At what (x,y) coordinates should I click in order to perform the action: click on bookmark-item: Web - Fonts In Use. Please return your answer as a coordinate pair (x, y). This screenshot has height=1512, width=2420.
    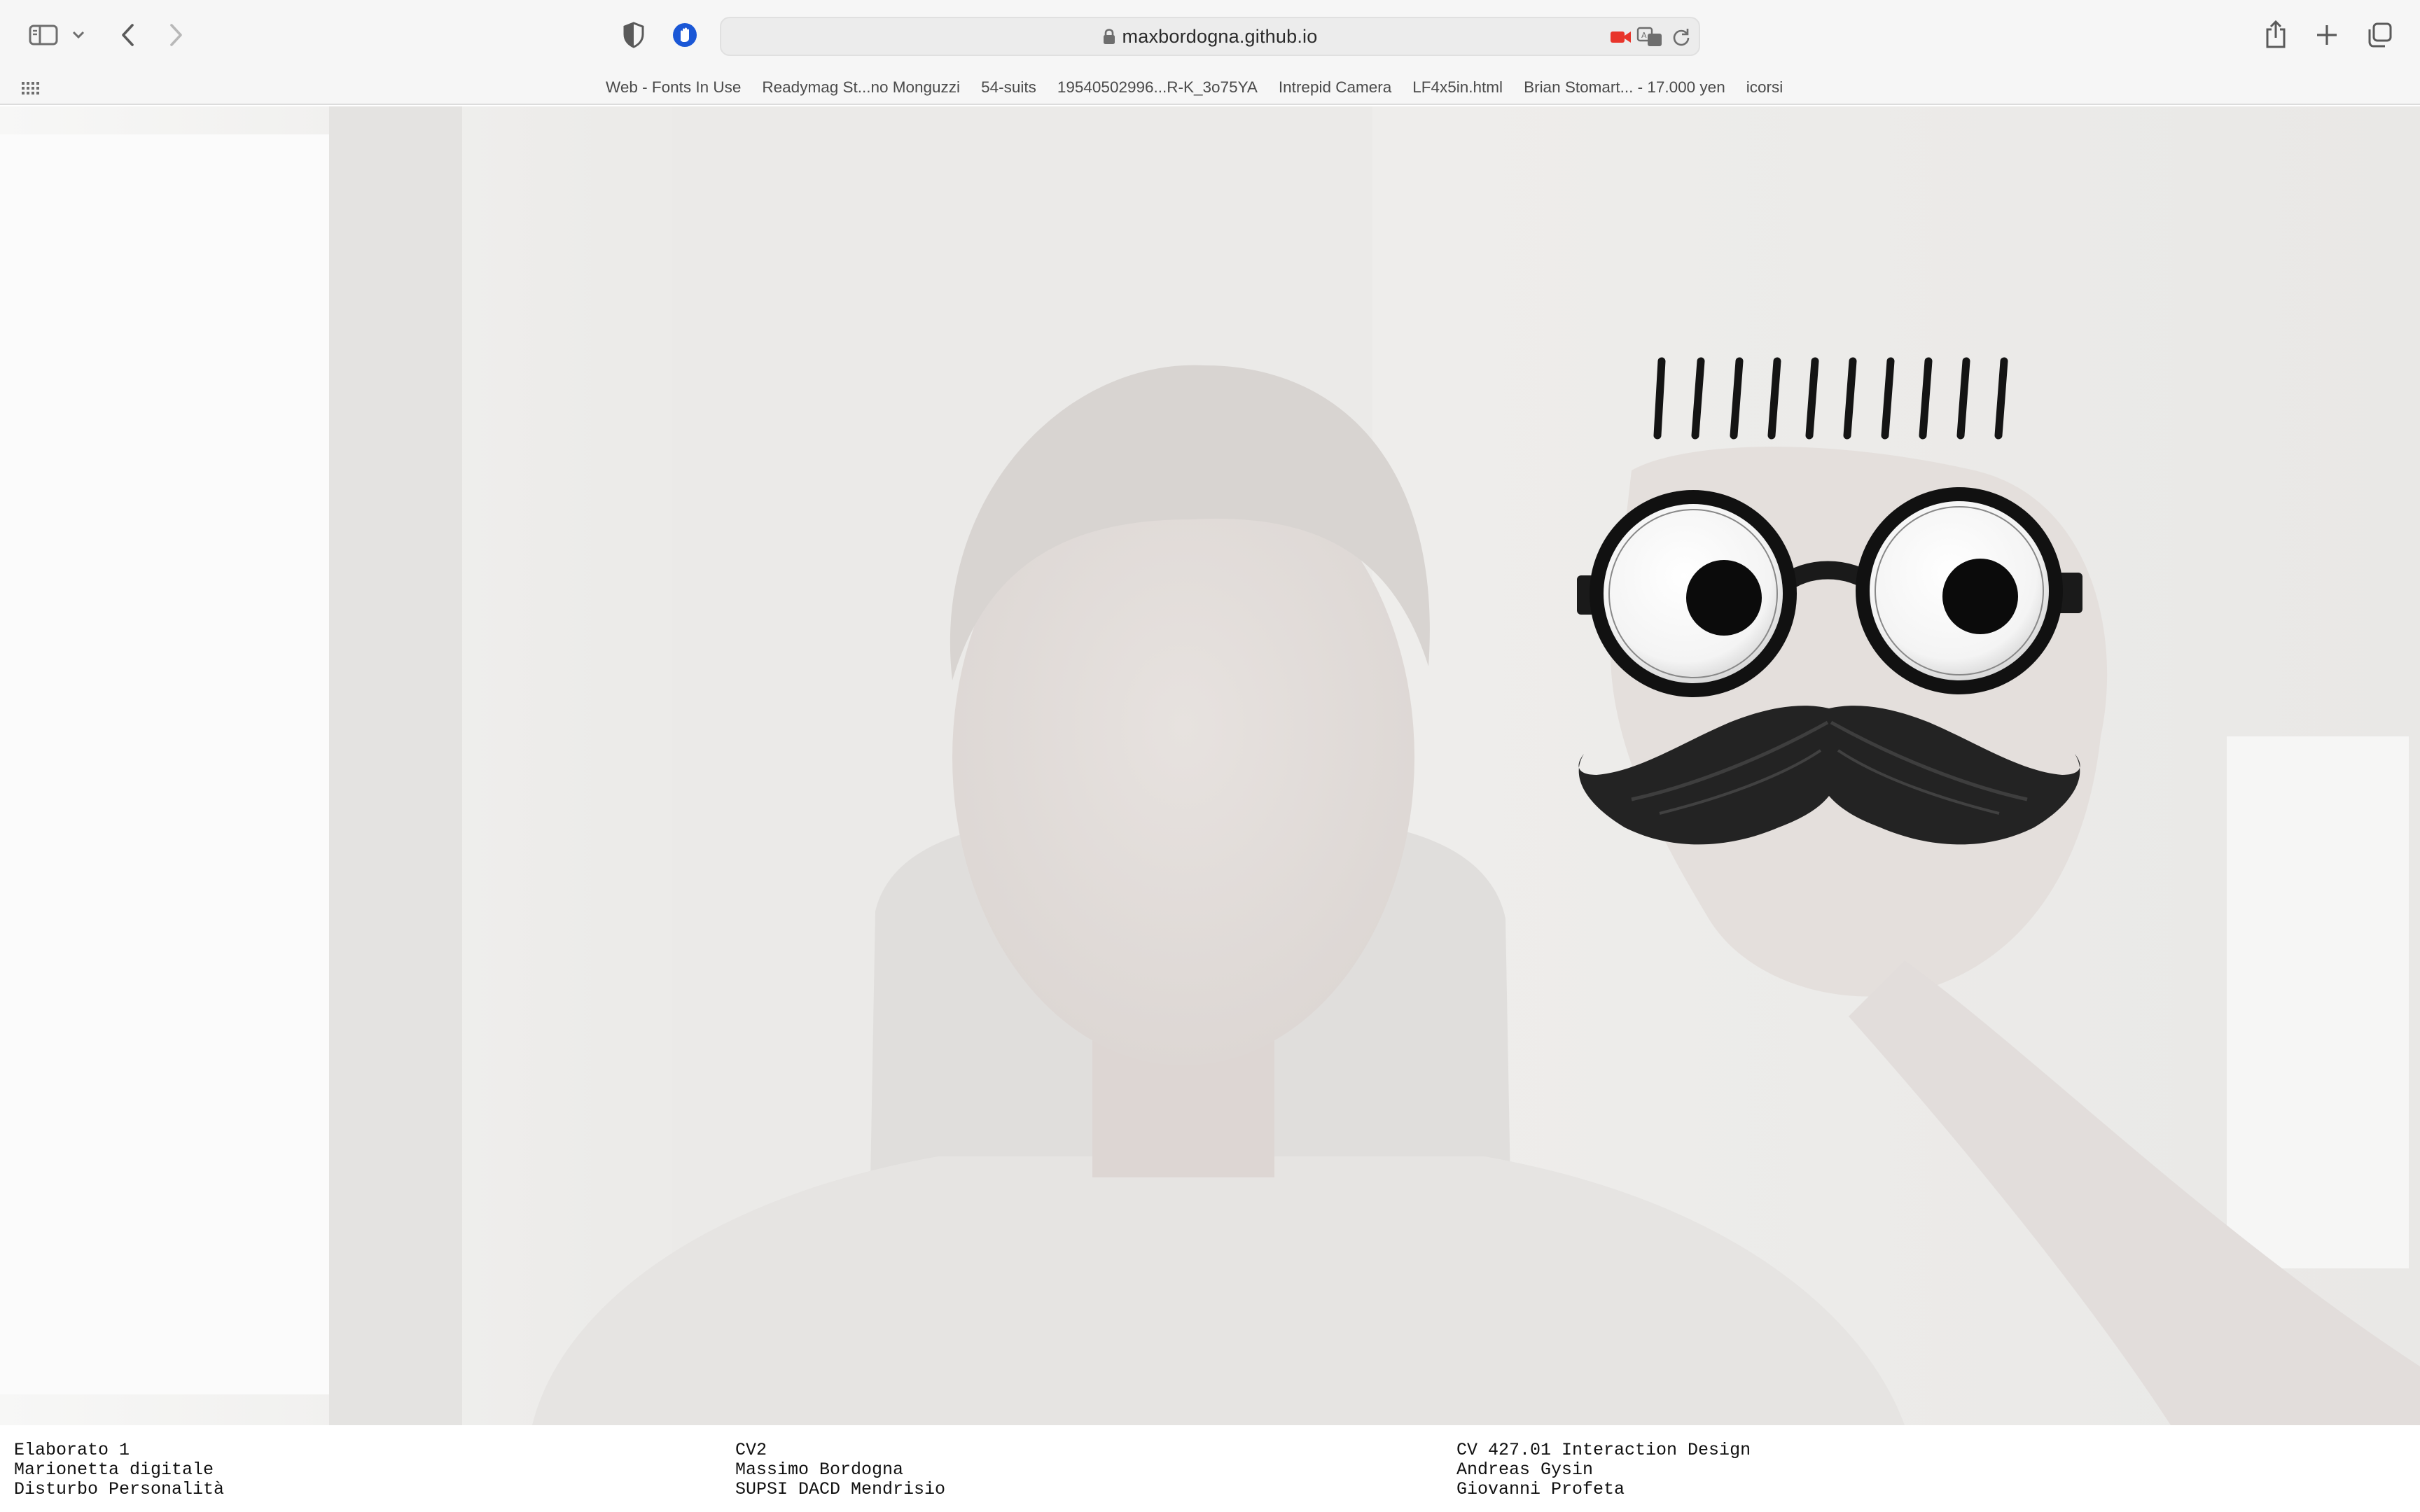
    Looking at the image, I should click on (673, 87).